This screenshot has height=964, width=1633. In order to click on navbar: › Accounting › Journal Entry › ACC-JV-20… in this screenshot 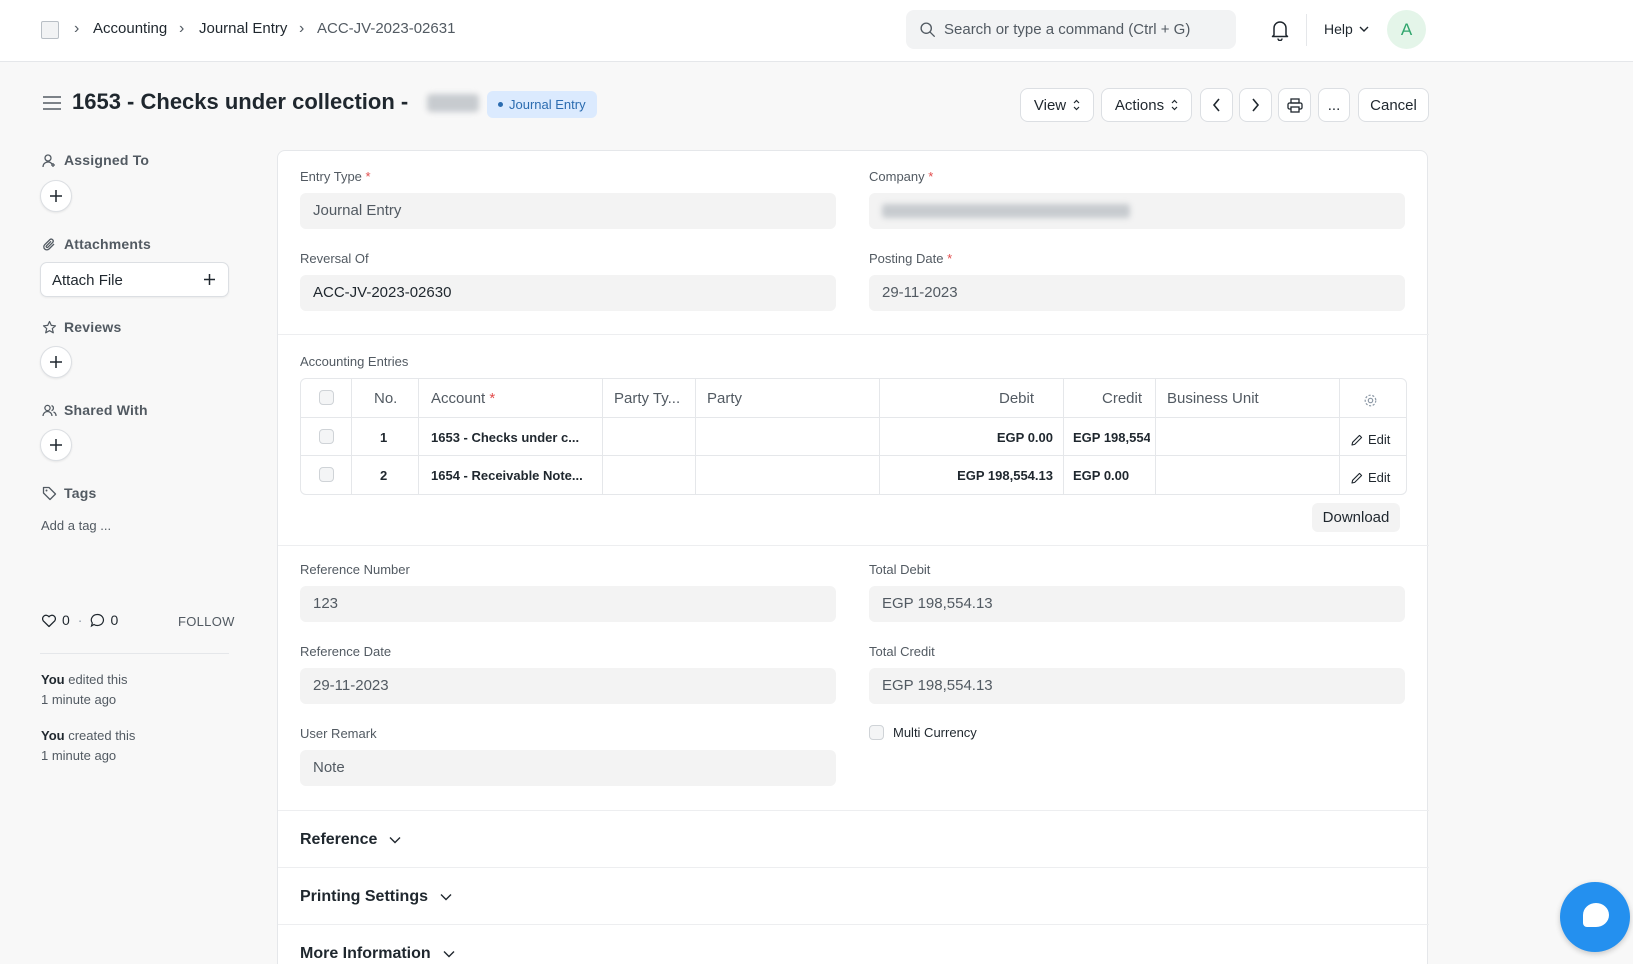, I will do `click(816, 31)`.